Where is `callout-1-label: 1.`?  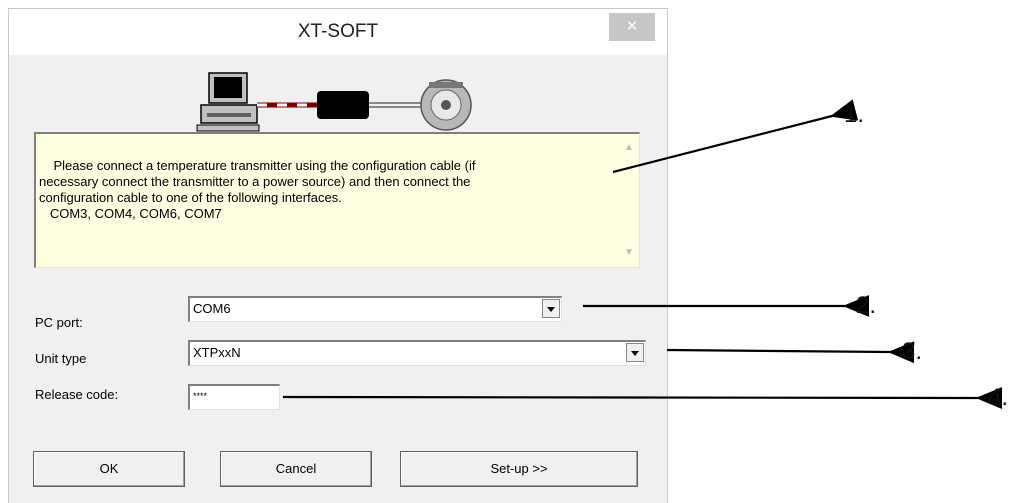
callout-1-label: 1. is located at coordinates (854, 114).